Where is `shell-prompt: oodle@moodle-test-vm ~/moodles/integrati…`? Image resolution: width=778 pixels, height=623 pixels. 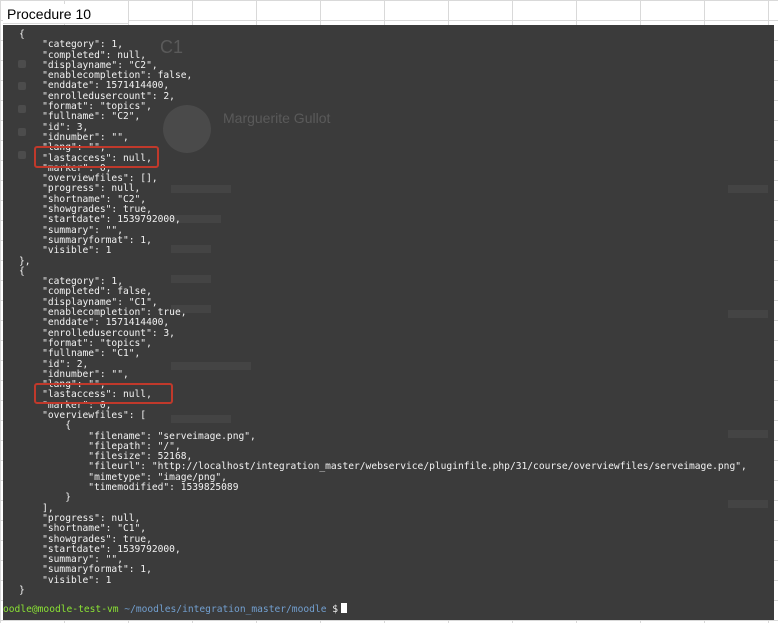 shell-prompt: oodle@moodle-test-vm ~/moodles/integrati… is located at coordinates (175, 609).